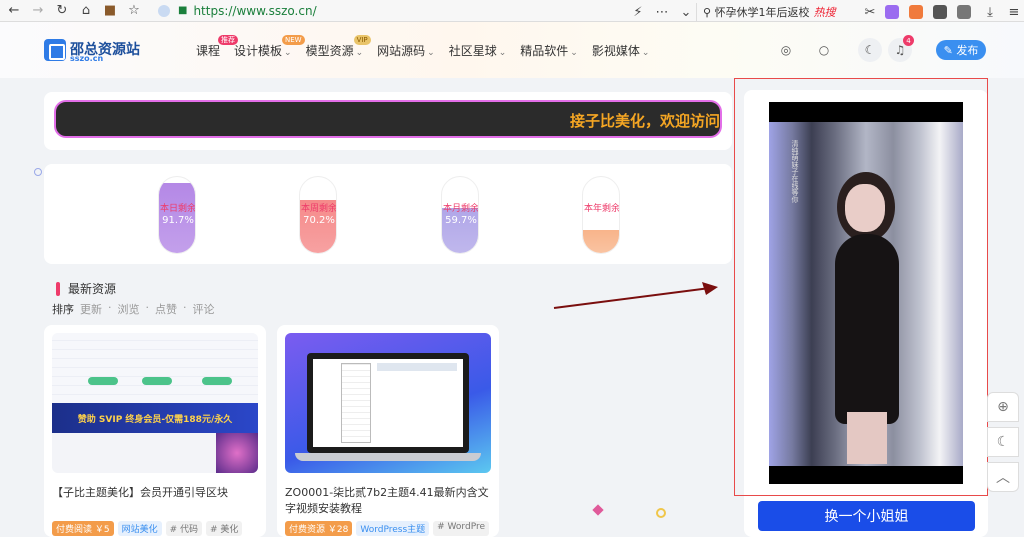 This screenshot has height=537, width=1024. What do you see at coordinates (602, 220) in the screenshot?
I see `stat-percent: 30.1%` at bounding box center [602, 220].